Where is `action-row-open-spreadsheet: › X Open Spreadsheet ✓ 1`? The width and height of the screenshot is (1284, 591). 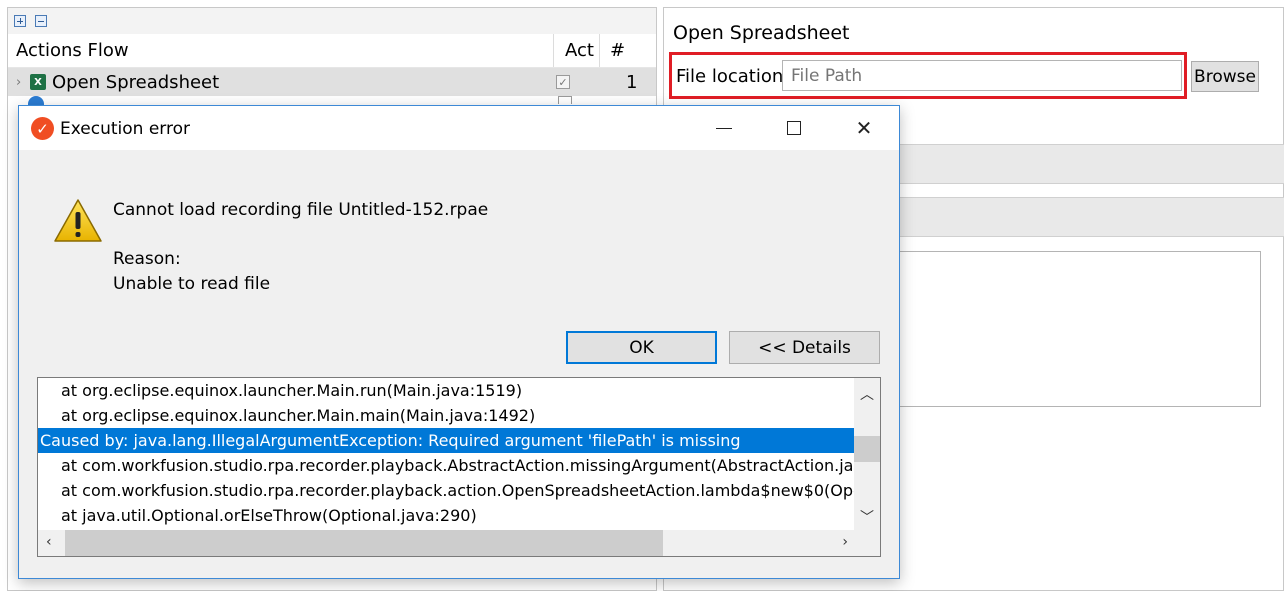 action-row-open-spreadsheet: › X Open Spreadsheet ✓ 1 is located at coordinates (332, 82).